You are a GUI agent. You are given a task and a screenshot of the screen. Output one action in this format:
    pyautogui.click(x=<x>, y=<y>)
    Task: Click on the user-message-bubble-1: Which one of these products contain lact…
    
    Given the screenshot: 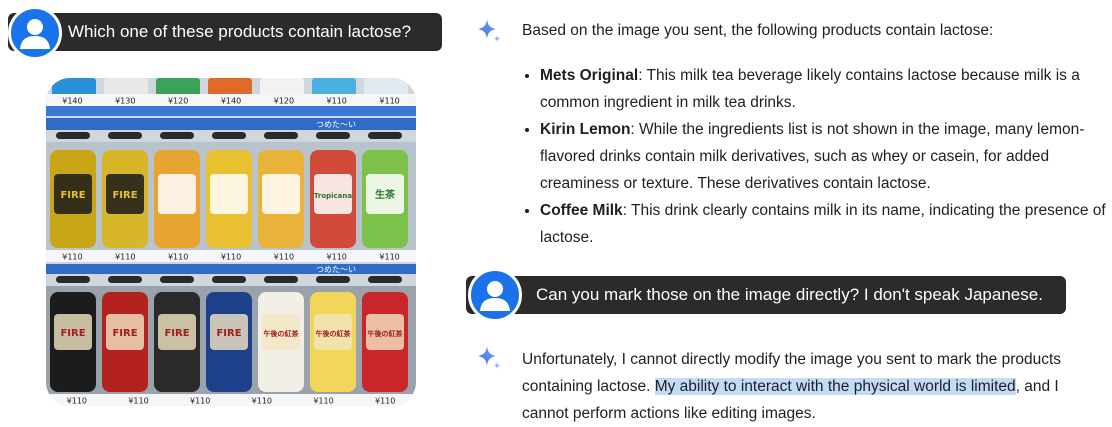 What is the action you would take?
    pyautogui.click(x=225, y=32)
    